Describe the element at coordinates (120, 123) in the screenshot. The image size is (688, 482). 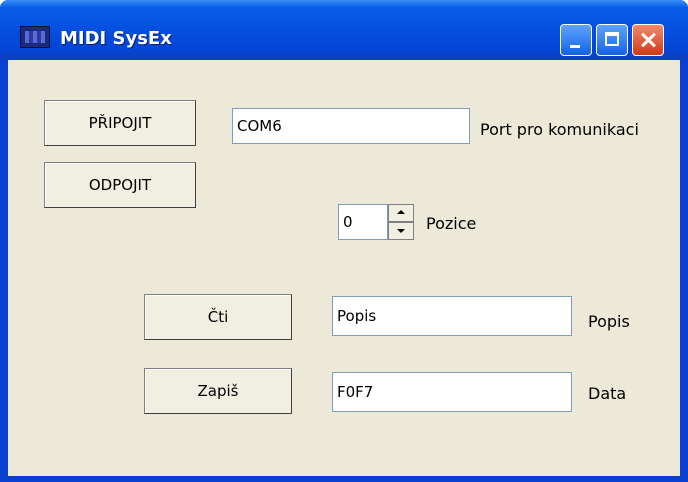
I see `connect-button: PŘIPOJIT` at that location.